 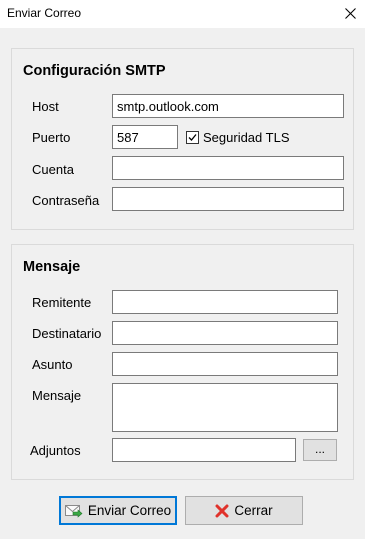 I want to click on send-mail-button: Enviar Correo, so click(x=118, y=510).